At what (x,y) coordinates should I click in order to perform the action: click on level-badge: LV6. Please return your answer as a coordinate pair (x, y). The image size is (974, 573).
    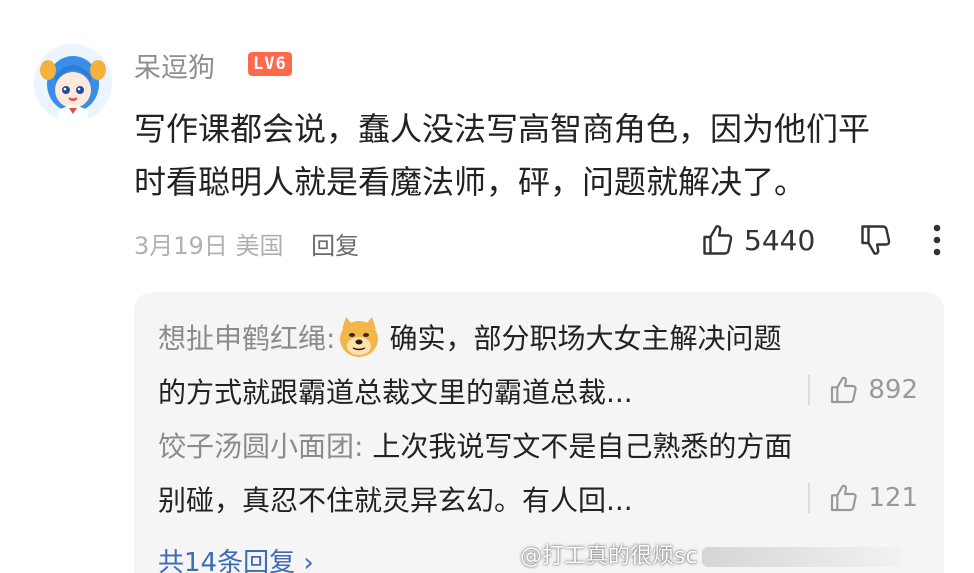
    Looking at the image, I should click on (270, 64).